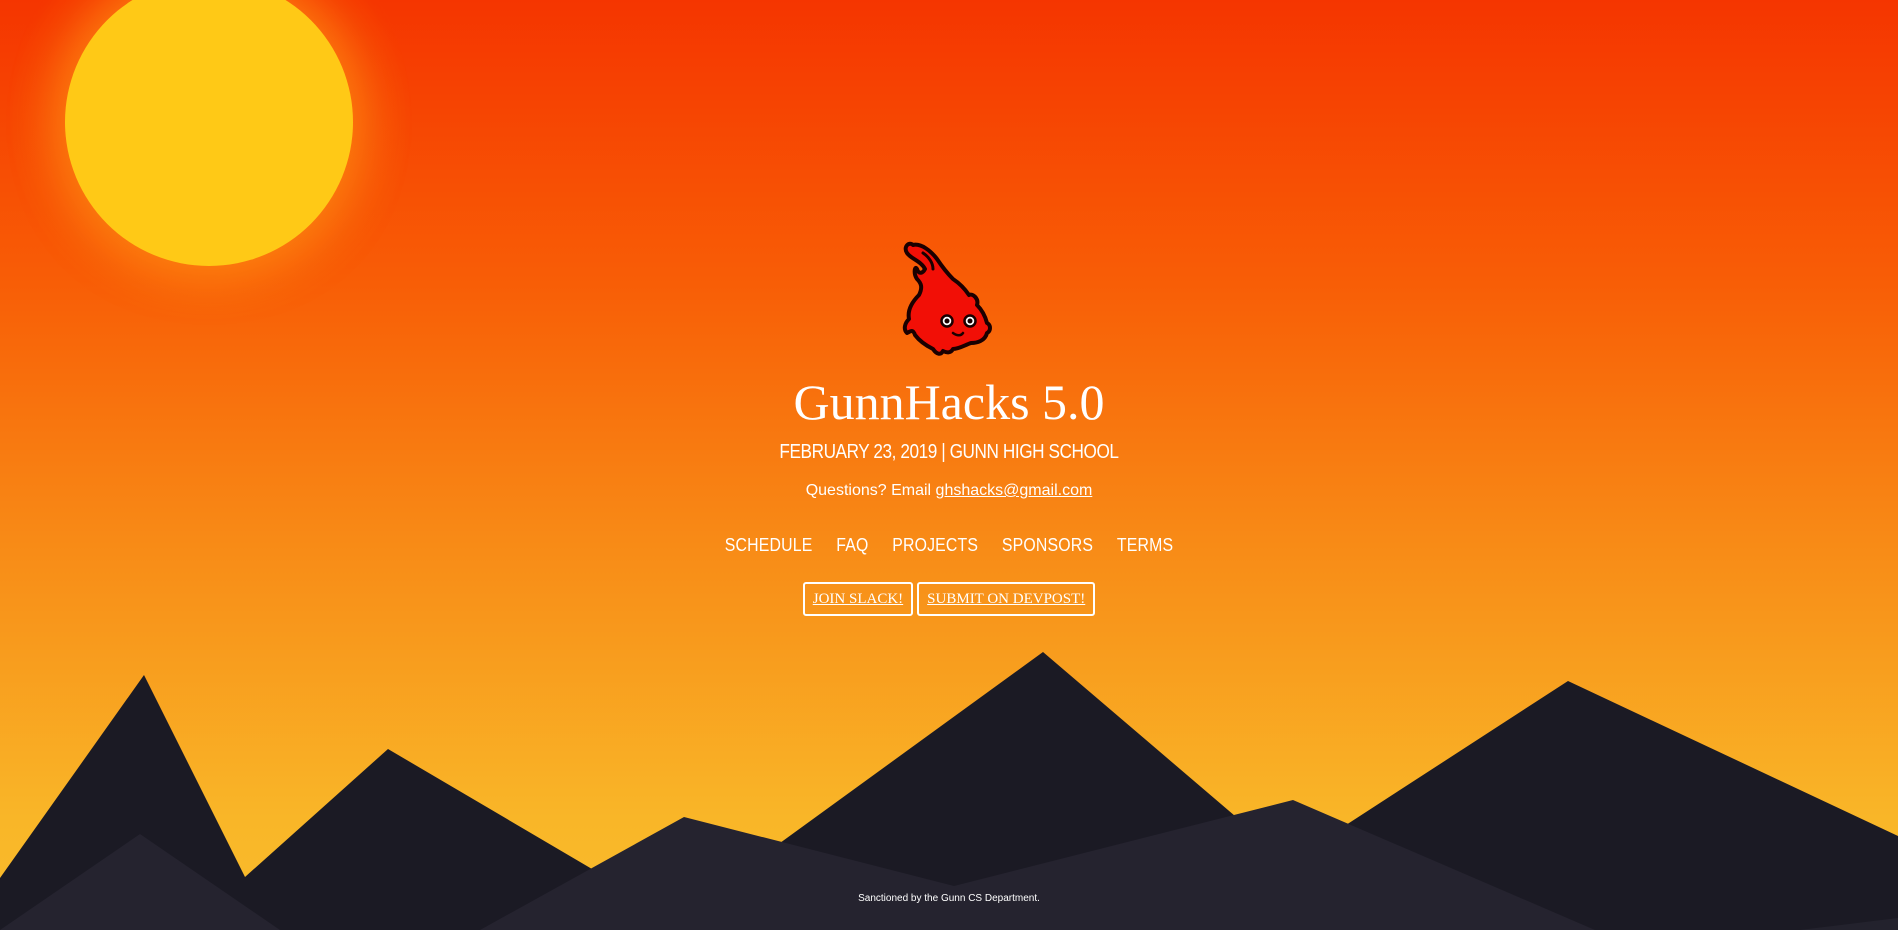 Image resolution: width=1898 pixels, height=930 pixels. Describe the element at coordinates (858, 599) in the screenshot. I see `join-slack-button: JOIN SLACK!` at that location.